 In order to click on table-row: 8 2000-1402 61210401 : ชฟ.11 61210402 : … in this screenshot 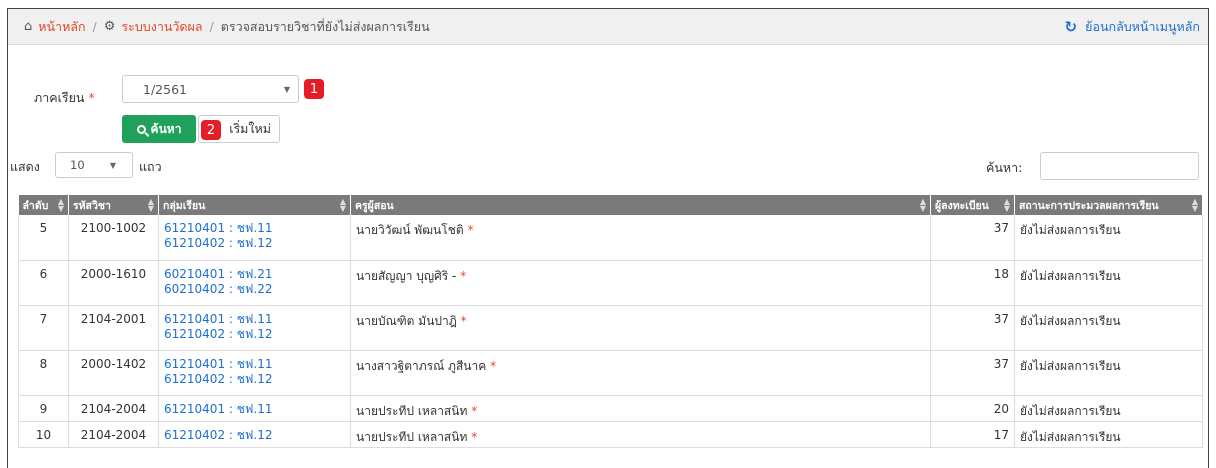, I will do `click(610, 373)`.